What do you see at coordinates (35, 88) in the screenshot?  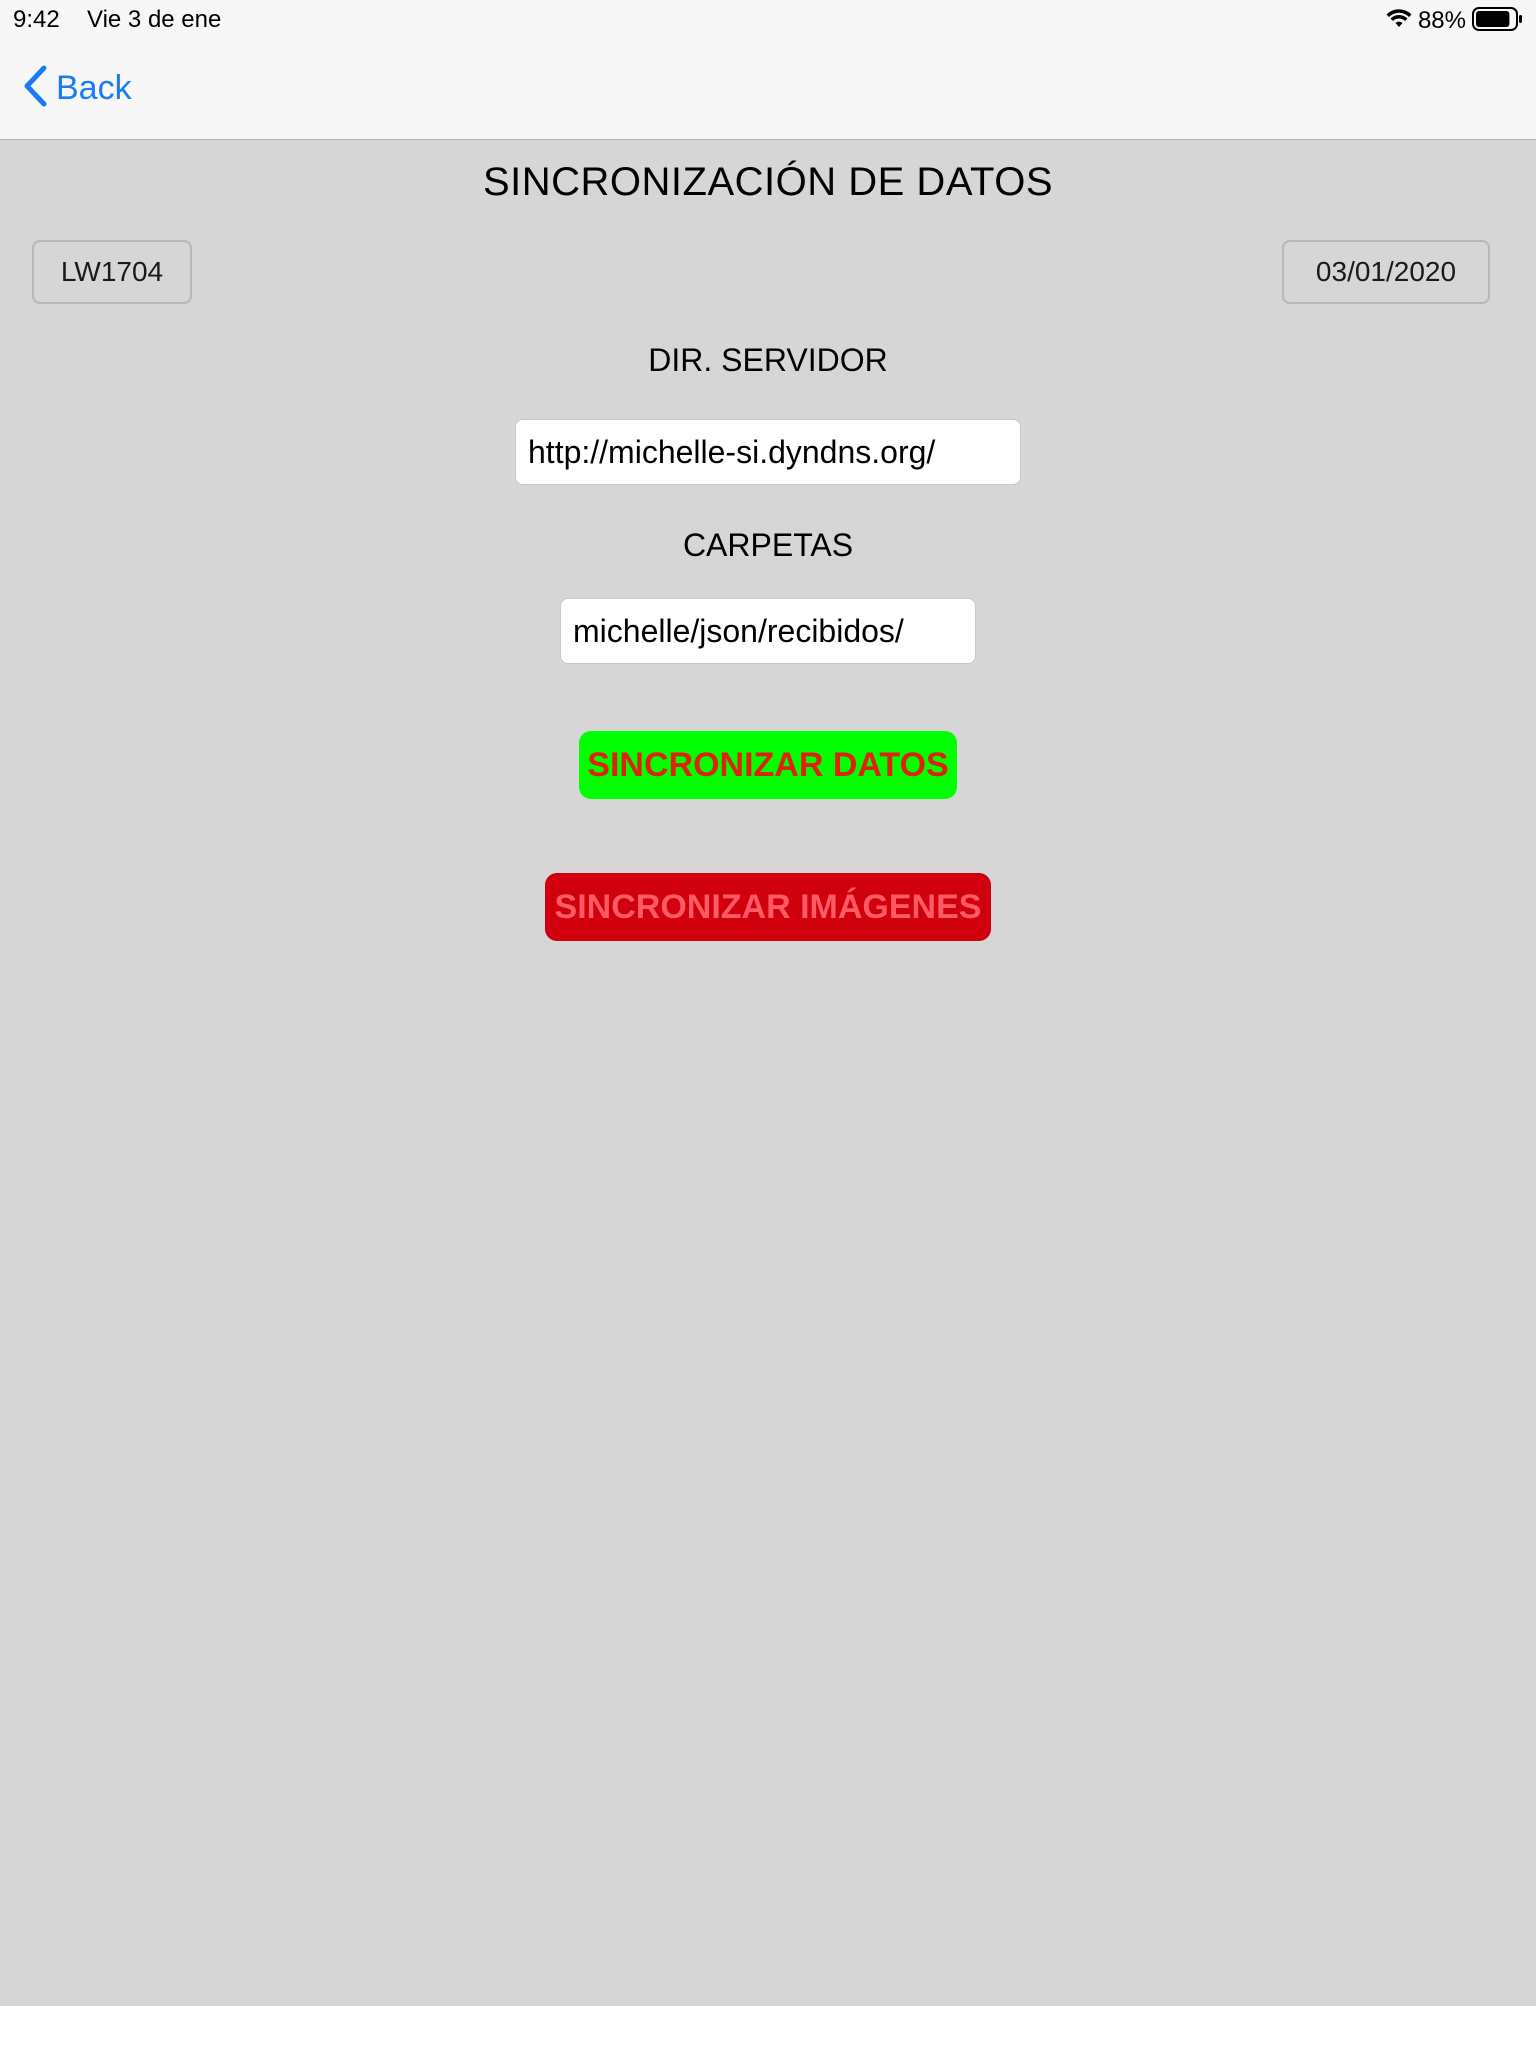 I see `chevron-left-icon` at bounding box center [35, 88].